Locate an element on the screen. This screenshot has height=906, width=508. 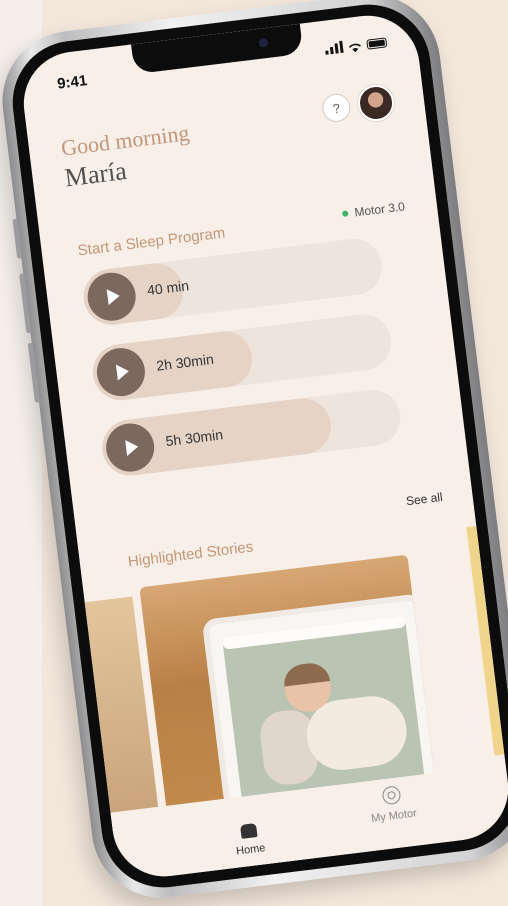
sleep-program-item: 2h 30min is located at coordinates (242, 357).